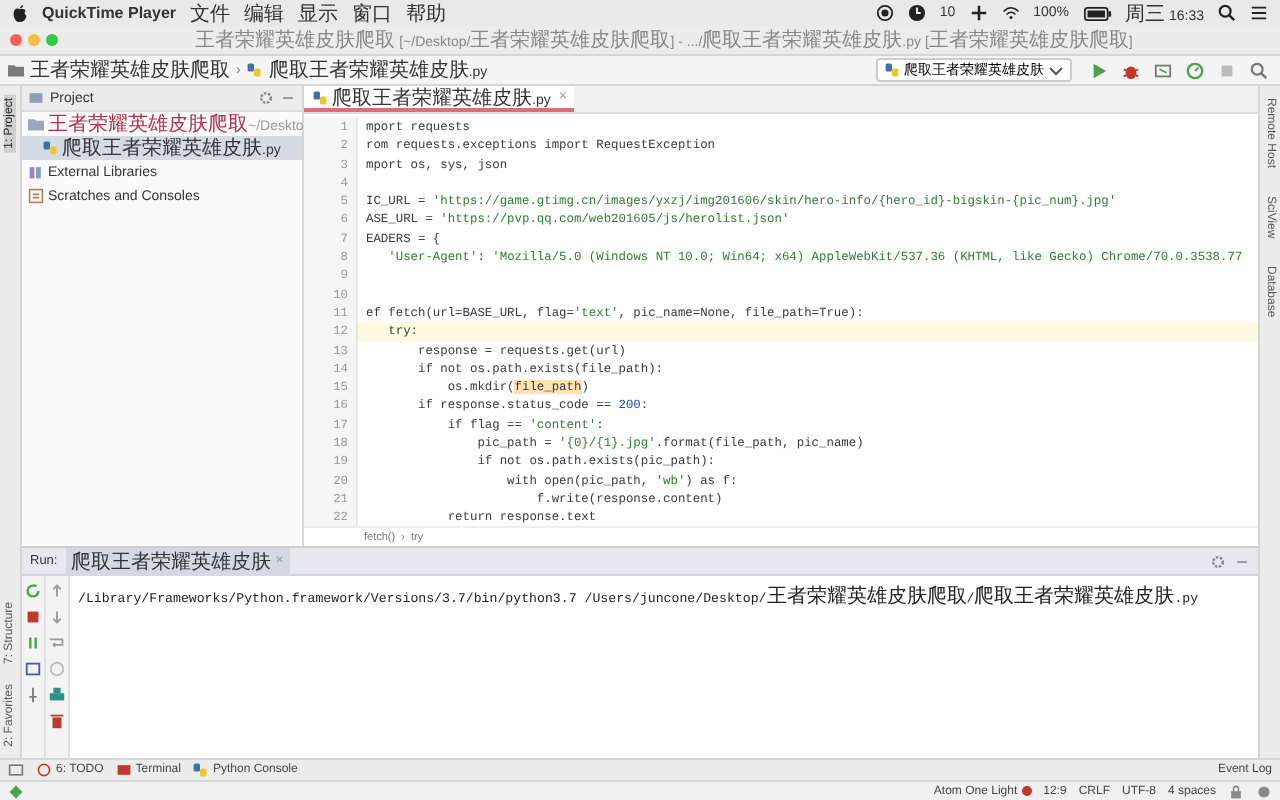 Image resolution: width=1280 pixels, height=800 pixels. I want to click on caret-icon, so click(1056, 70).